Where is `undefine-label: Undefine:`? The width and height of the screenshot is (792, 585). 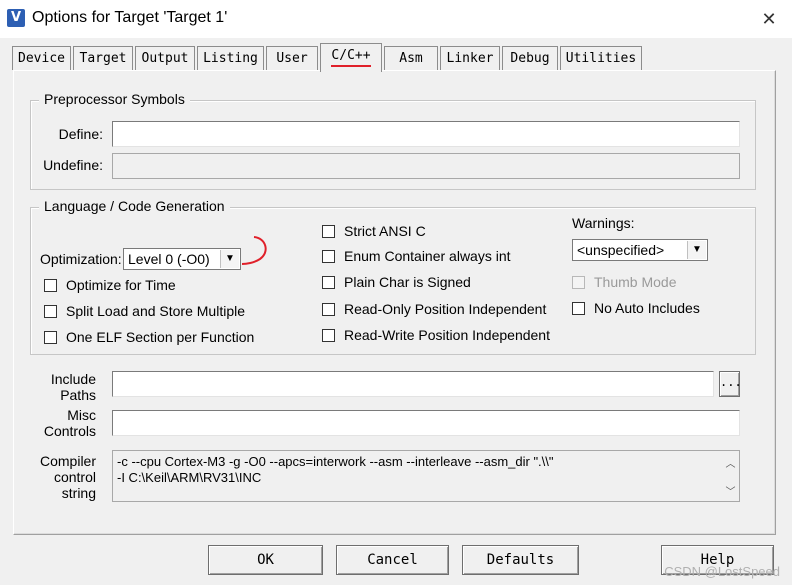 undefine-label: Undefine: is located at coordinates (73, 165).